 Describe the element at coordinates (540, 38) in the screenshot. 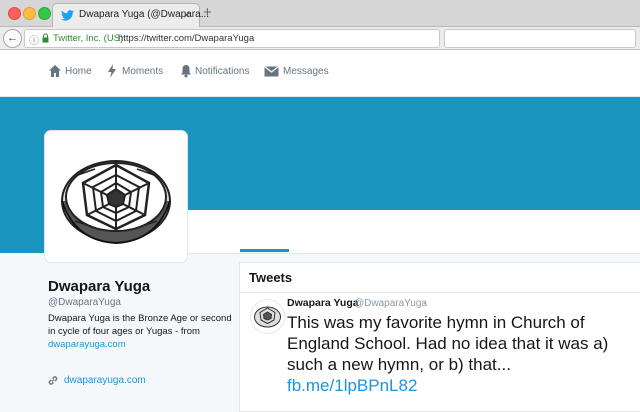

I see `search-bar` at that location.